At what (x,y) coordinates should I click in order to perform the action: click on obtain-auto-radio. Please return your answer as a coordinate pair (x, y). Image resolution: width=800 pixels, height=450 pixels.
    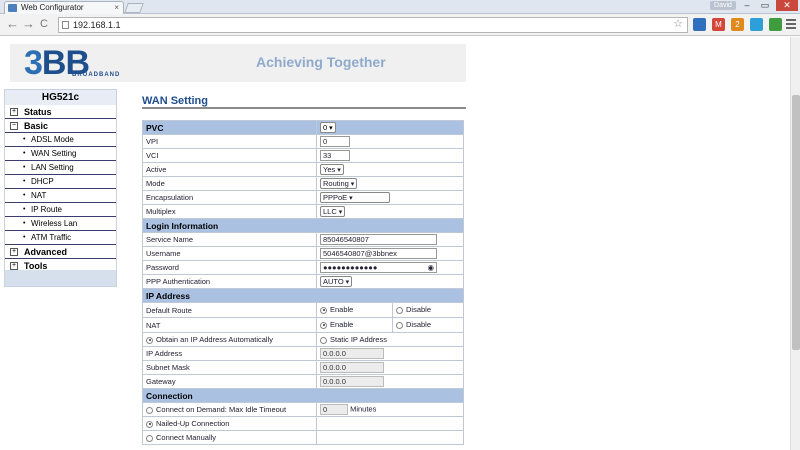
    Looking at the image, I should click on (149, 340).